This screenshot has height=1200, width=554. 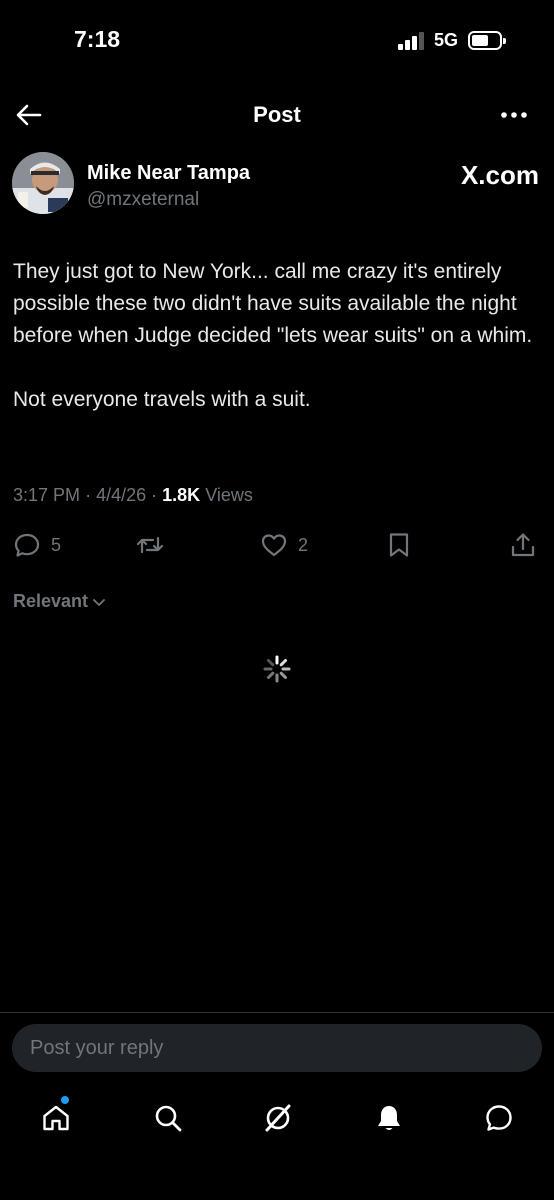 I want to click on page-title: Post, so click(x=277, y=114).